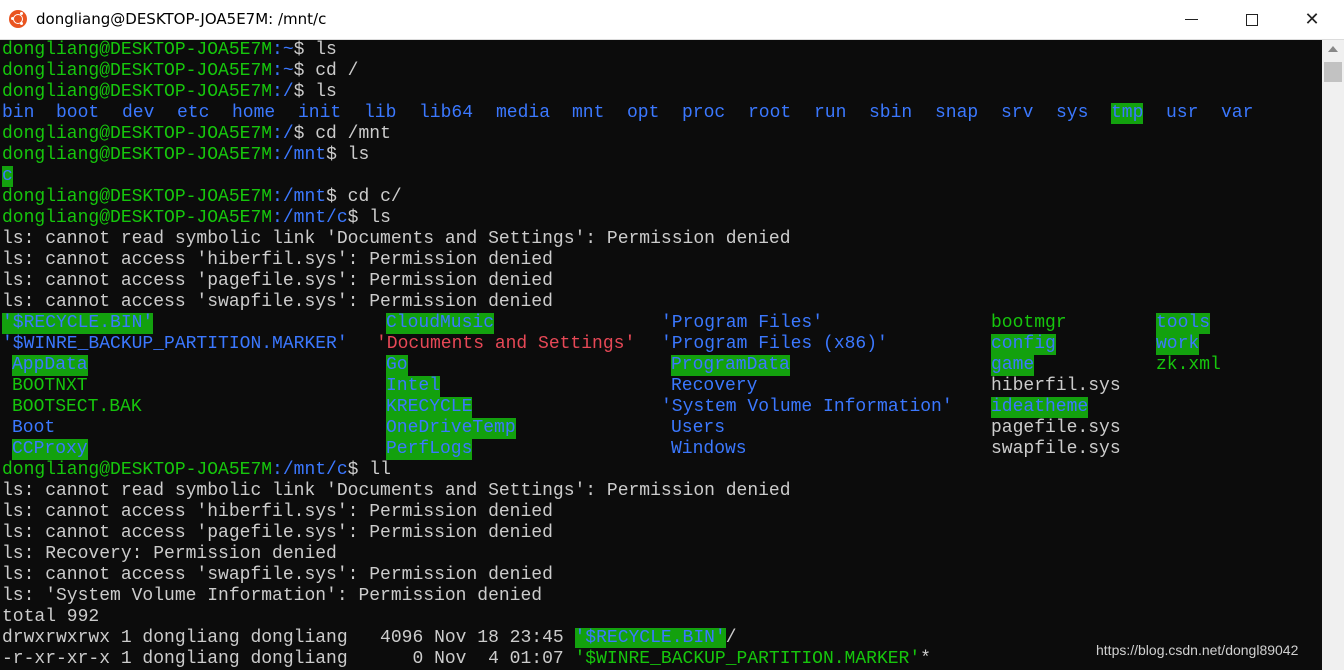  What do you see at coordinates (50, 617) in the screenshot?
I see `total-line: total 992` at bounding box center [50, 617].